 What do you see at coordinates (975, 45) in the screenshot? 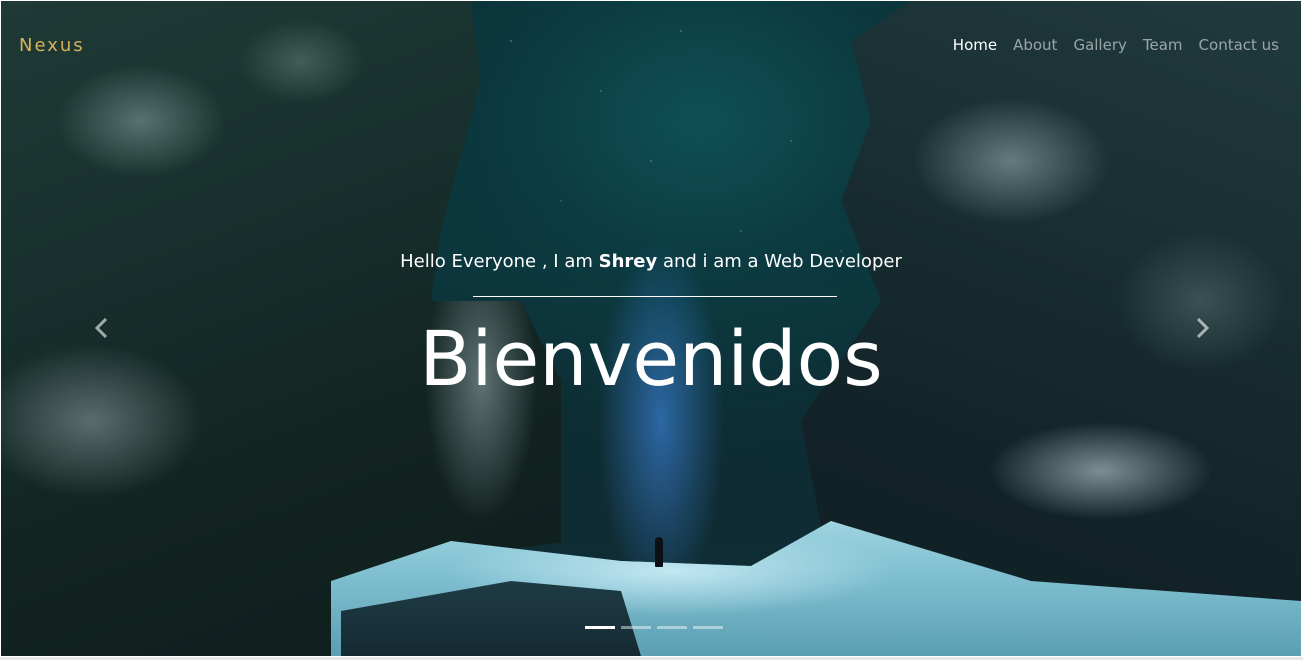
I see `nav-home: Home` at bounding box center [975, 45].